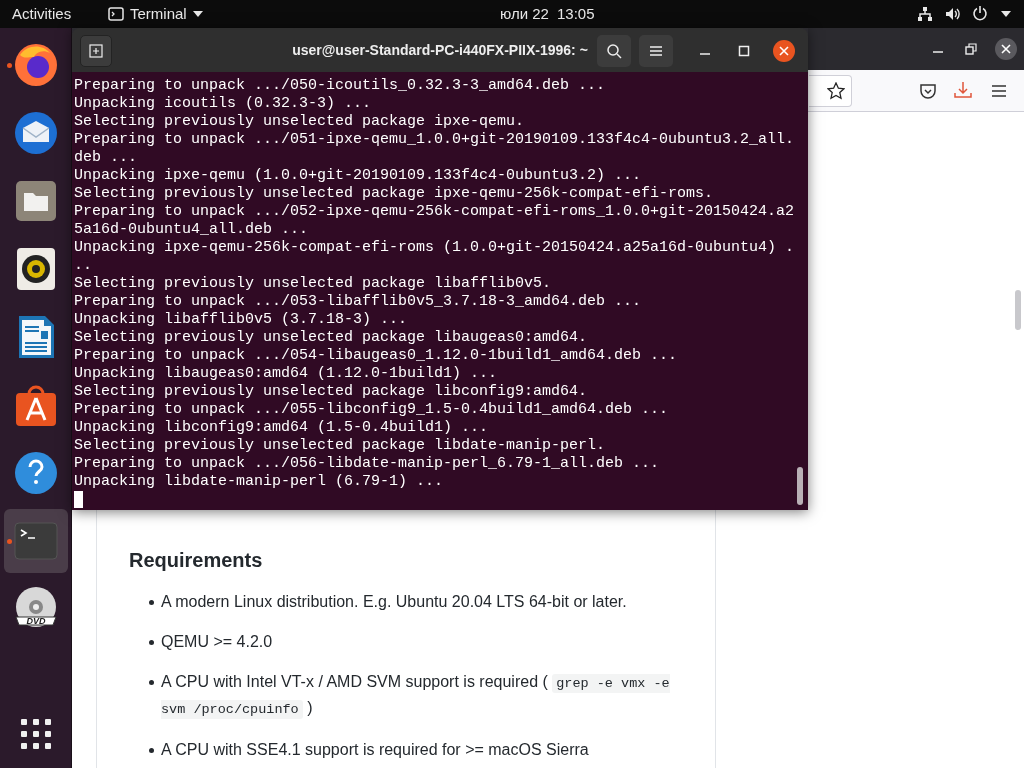 The image size is (1024, 768). I want to click on terminal-line: Selecting previously unselected package libaugeas0:amd64., so click(331, 338).